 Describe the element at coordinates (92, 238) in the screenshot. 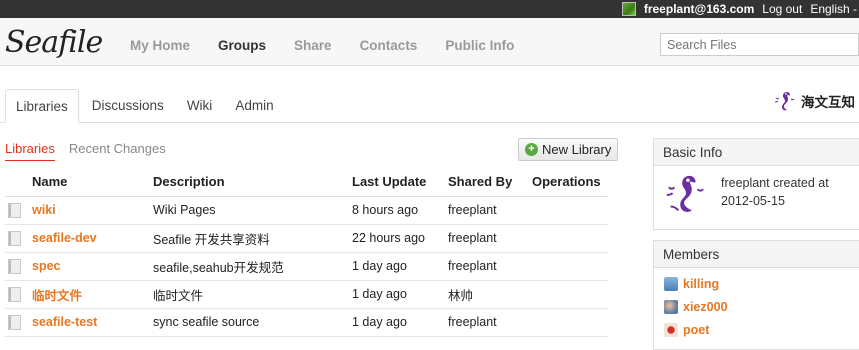

I see `library-name: seafile-dev` at that location.